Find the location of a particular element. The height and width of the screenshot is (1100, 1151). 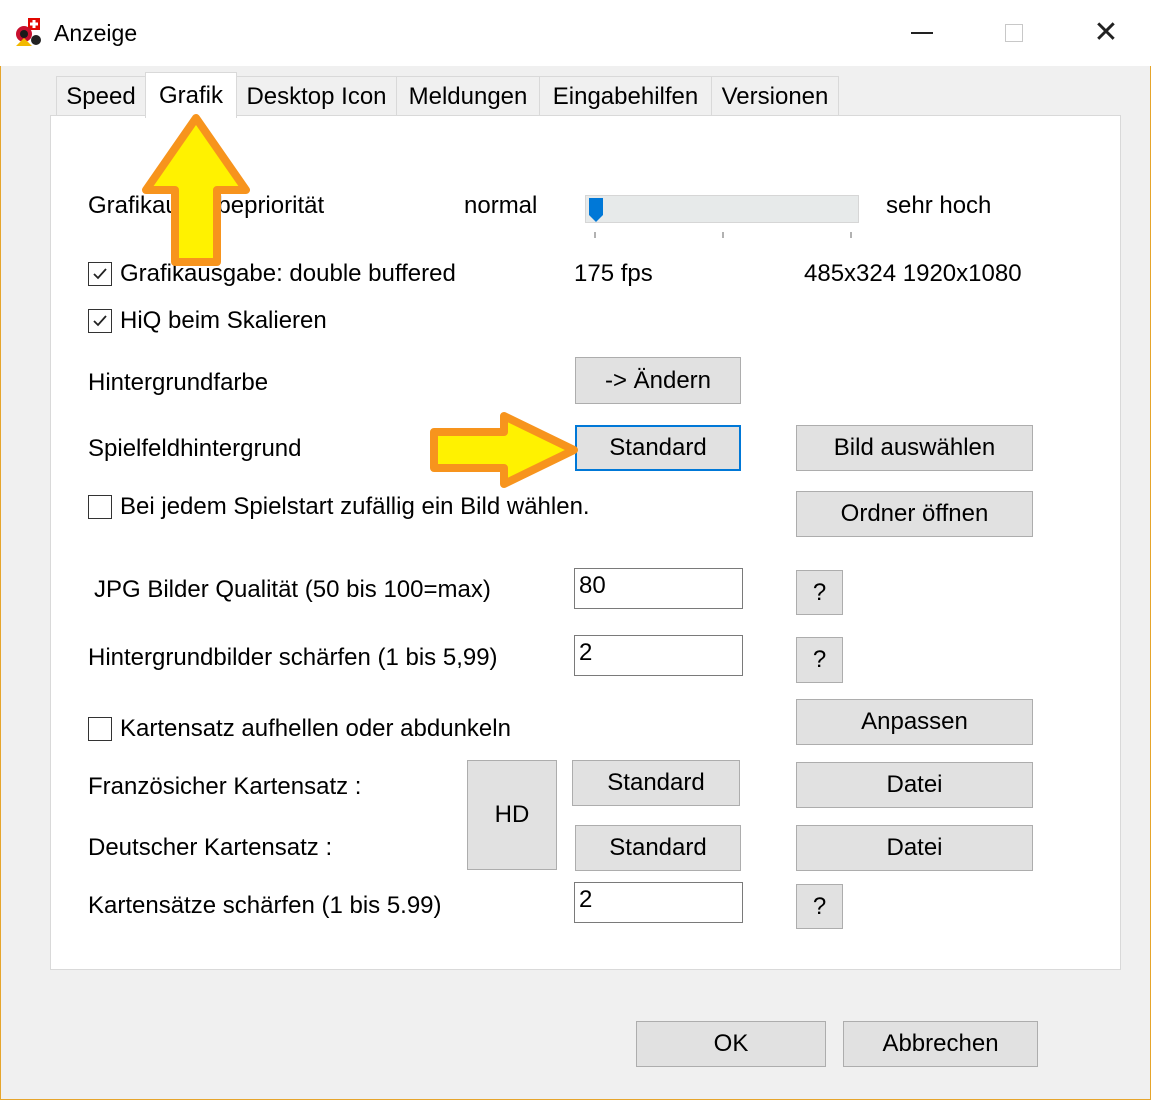

tab-speed: Speed is located at coordinates (101, 96).